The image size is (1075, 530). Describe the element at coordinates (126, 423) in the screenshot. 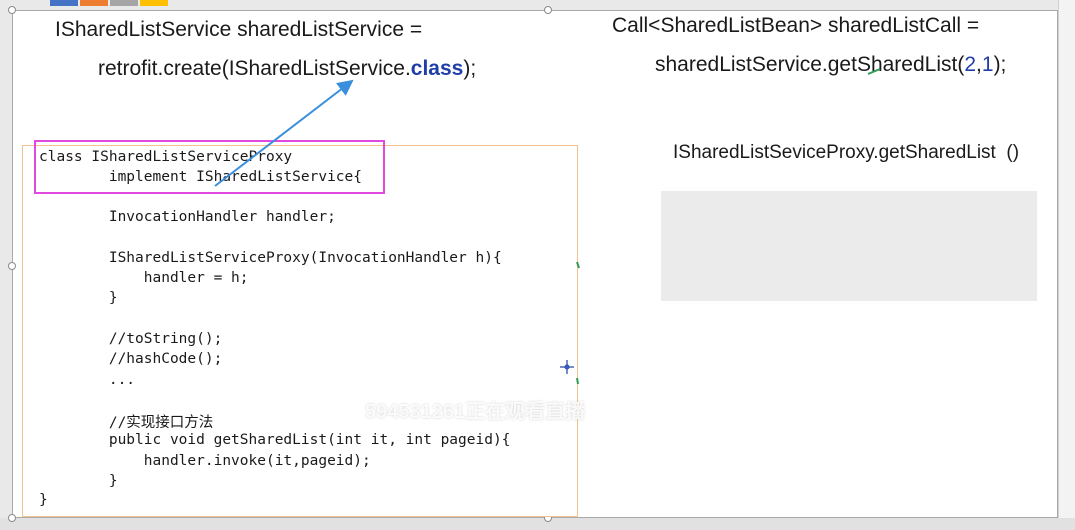

I see `code-line: //实现接口方法` at that location.